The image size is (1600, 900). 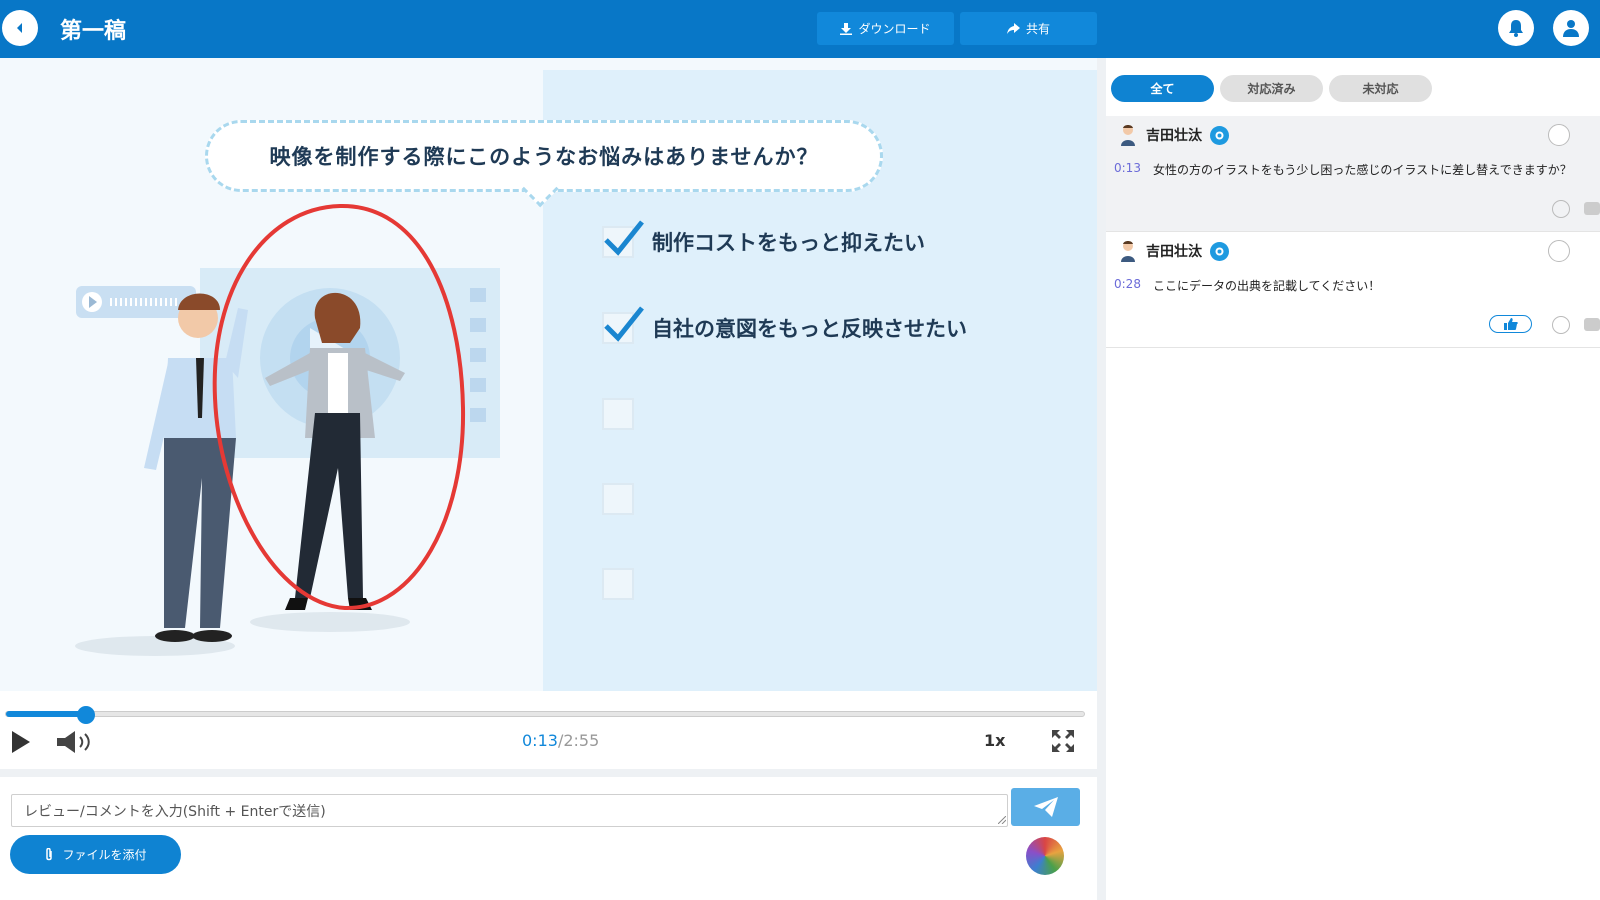 I want to click on download-button-label: ダウンロード, so click(x=894, y=29).